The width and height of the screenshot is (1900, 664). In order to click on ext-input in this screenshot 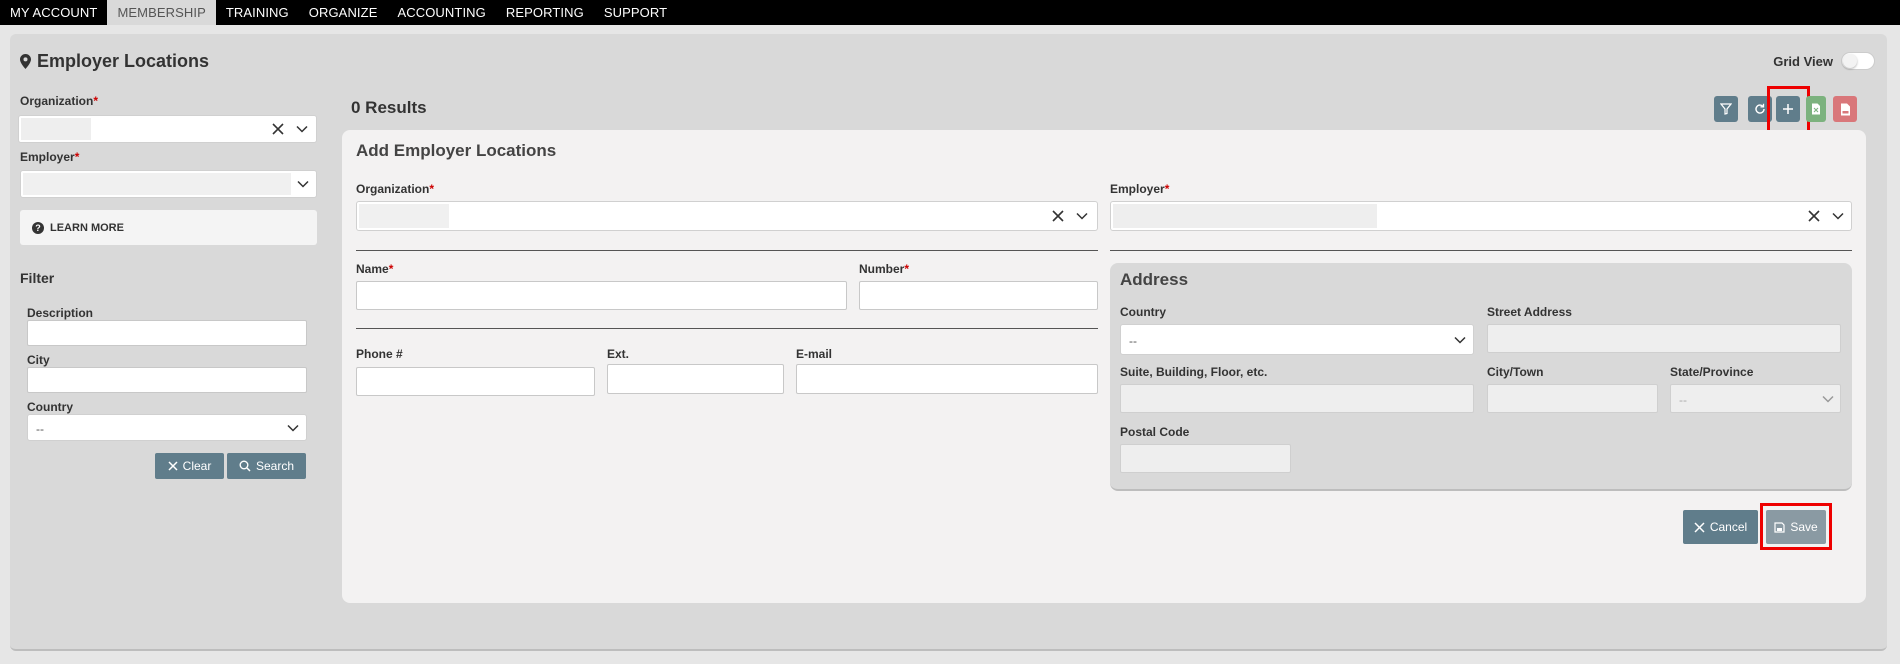, I will do `click(695, 379)`.